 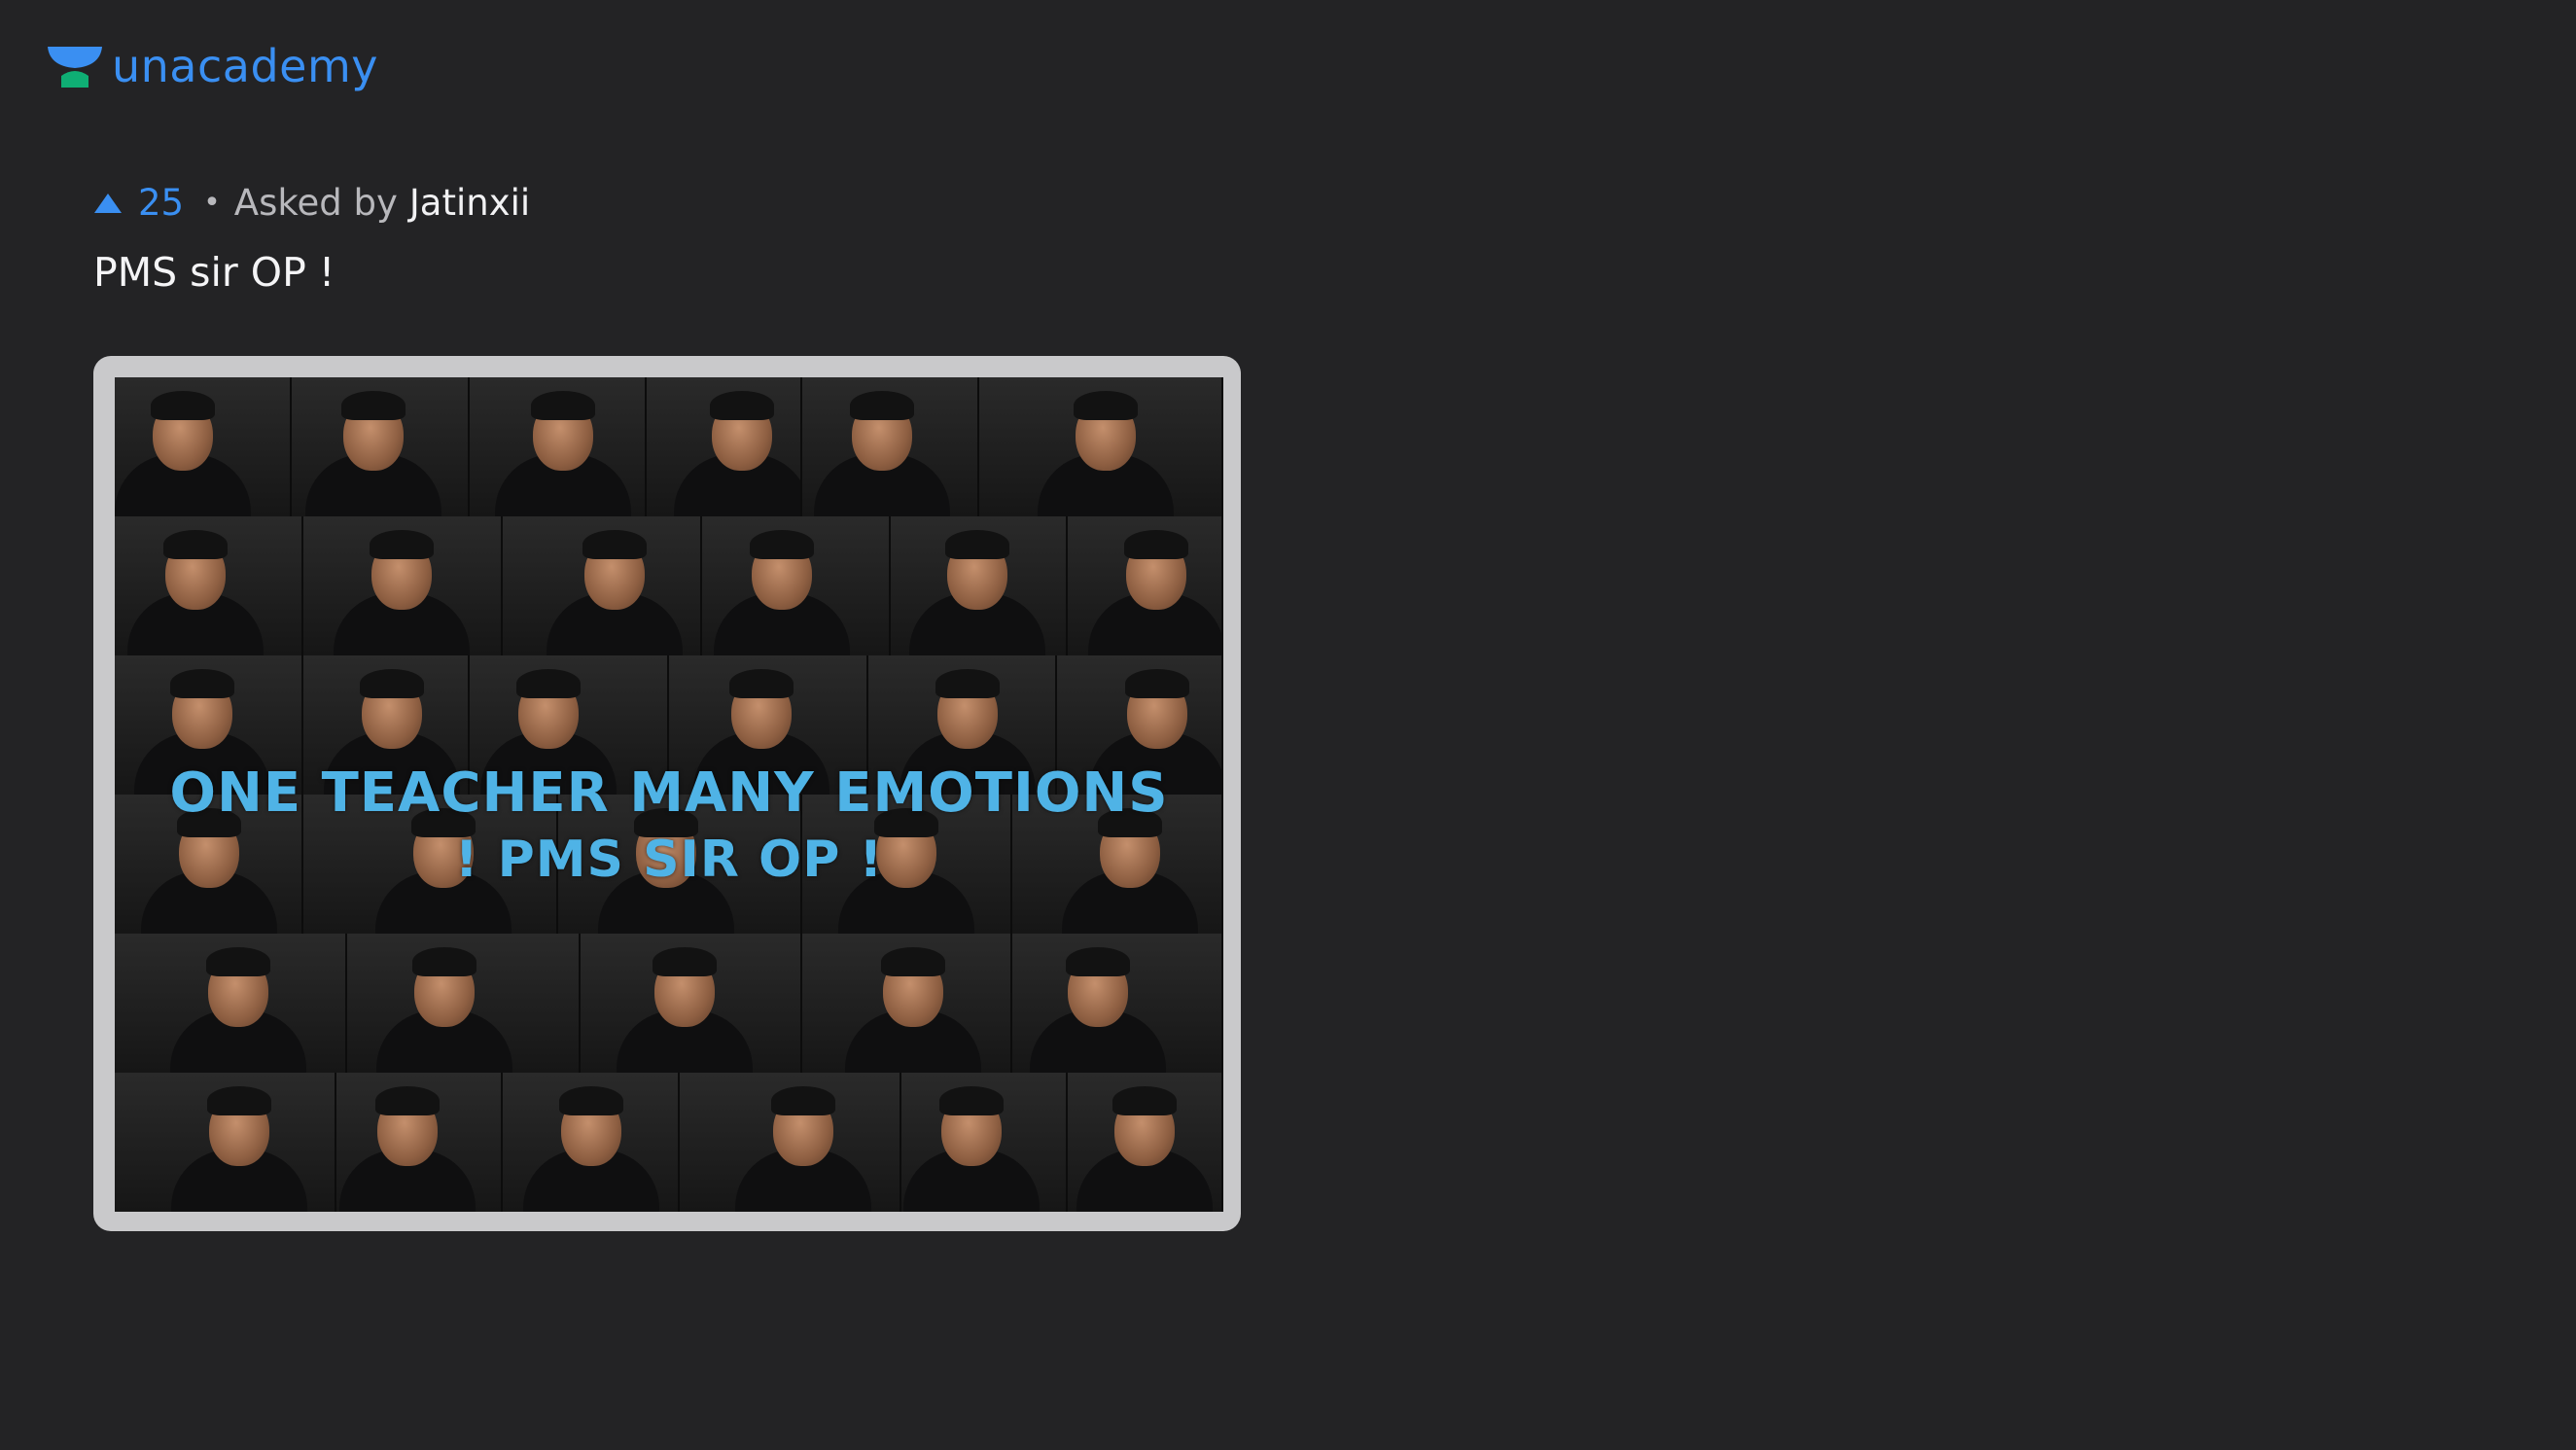 I want to click on image-caption-line-1: ONE TEACHER MANY EMOTIONS, so click(x=669, y=793).